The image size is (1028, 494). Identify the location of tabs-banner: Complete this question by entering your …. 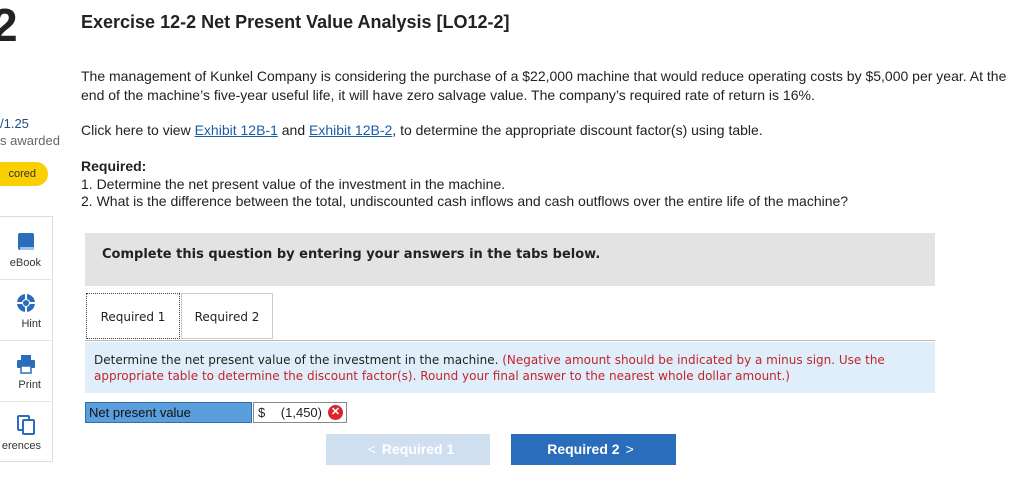
(510, 259).